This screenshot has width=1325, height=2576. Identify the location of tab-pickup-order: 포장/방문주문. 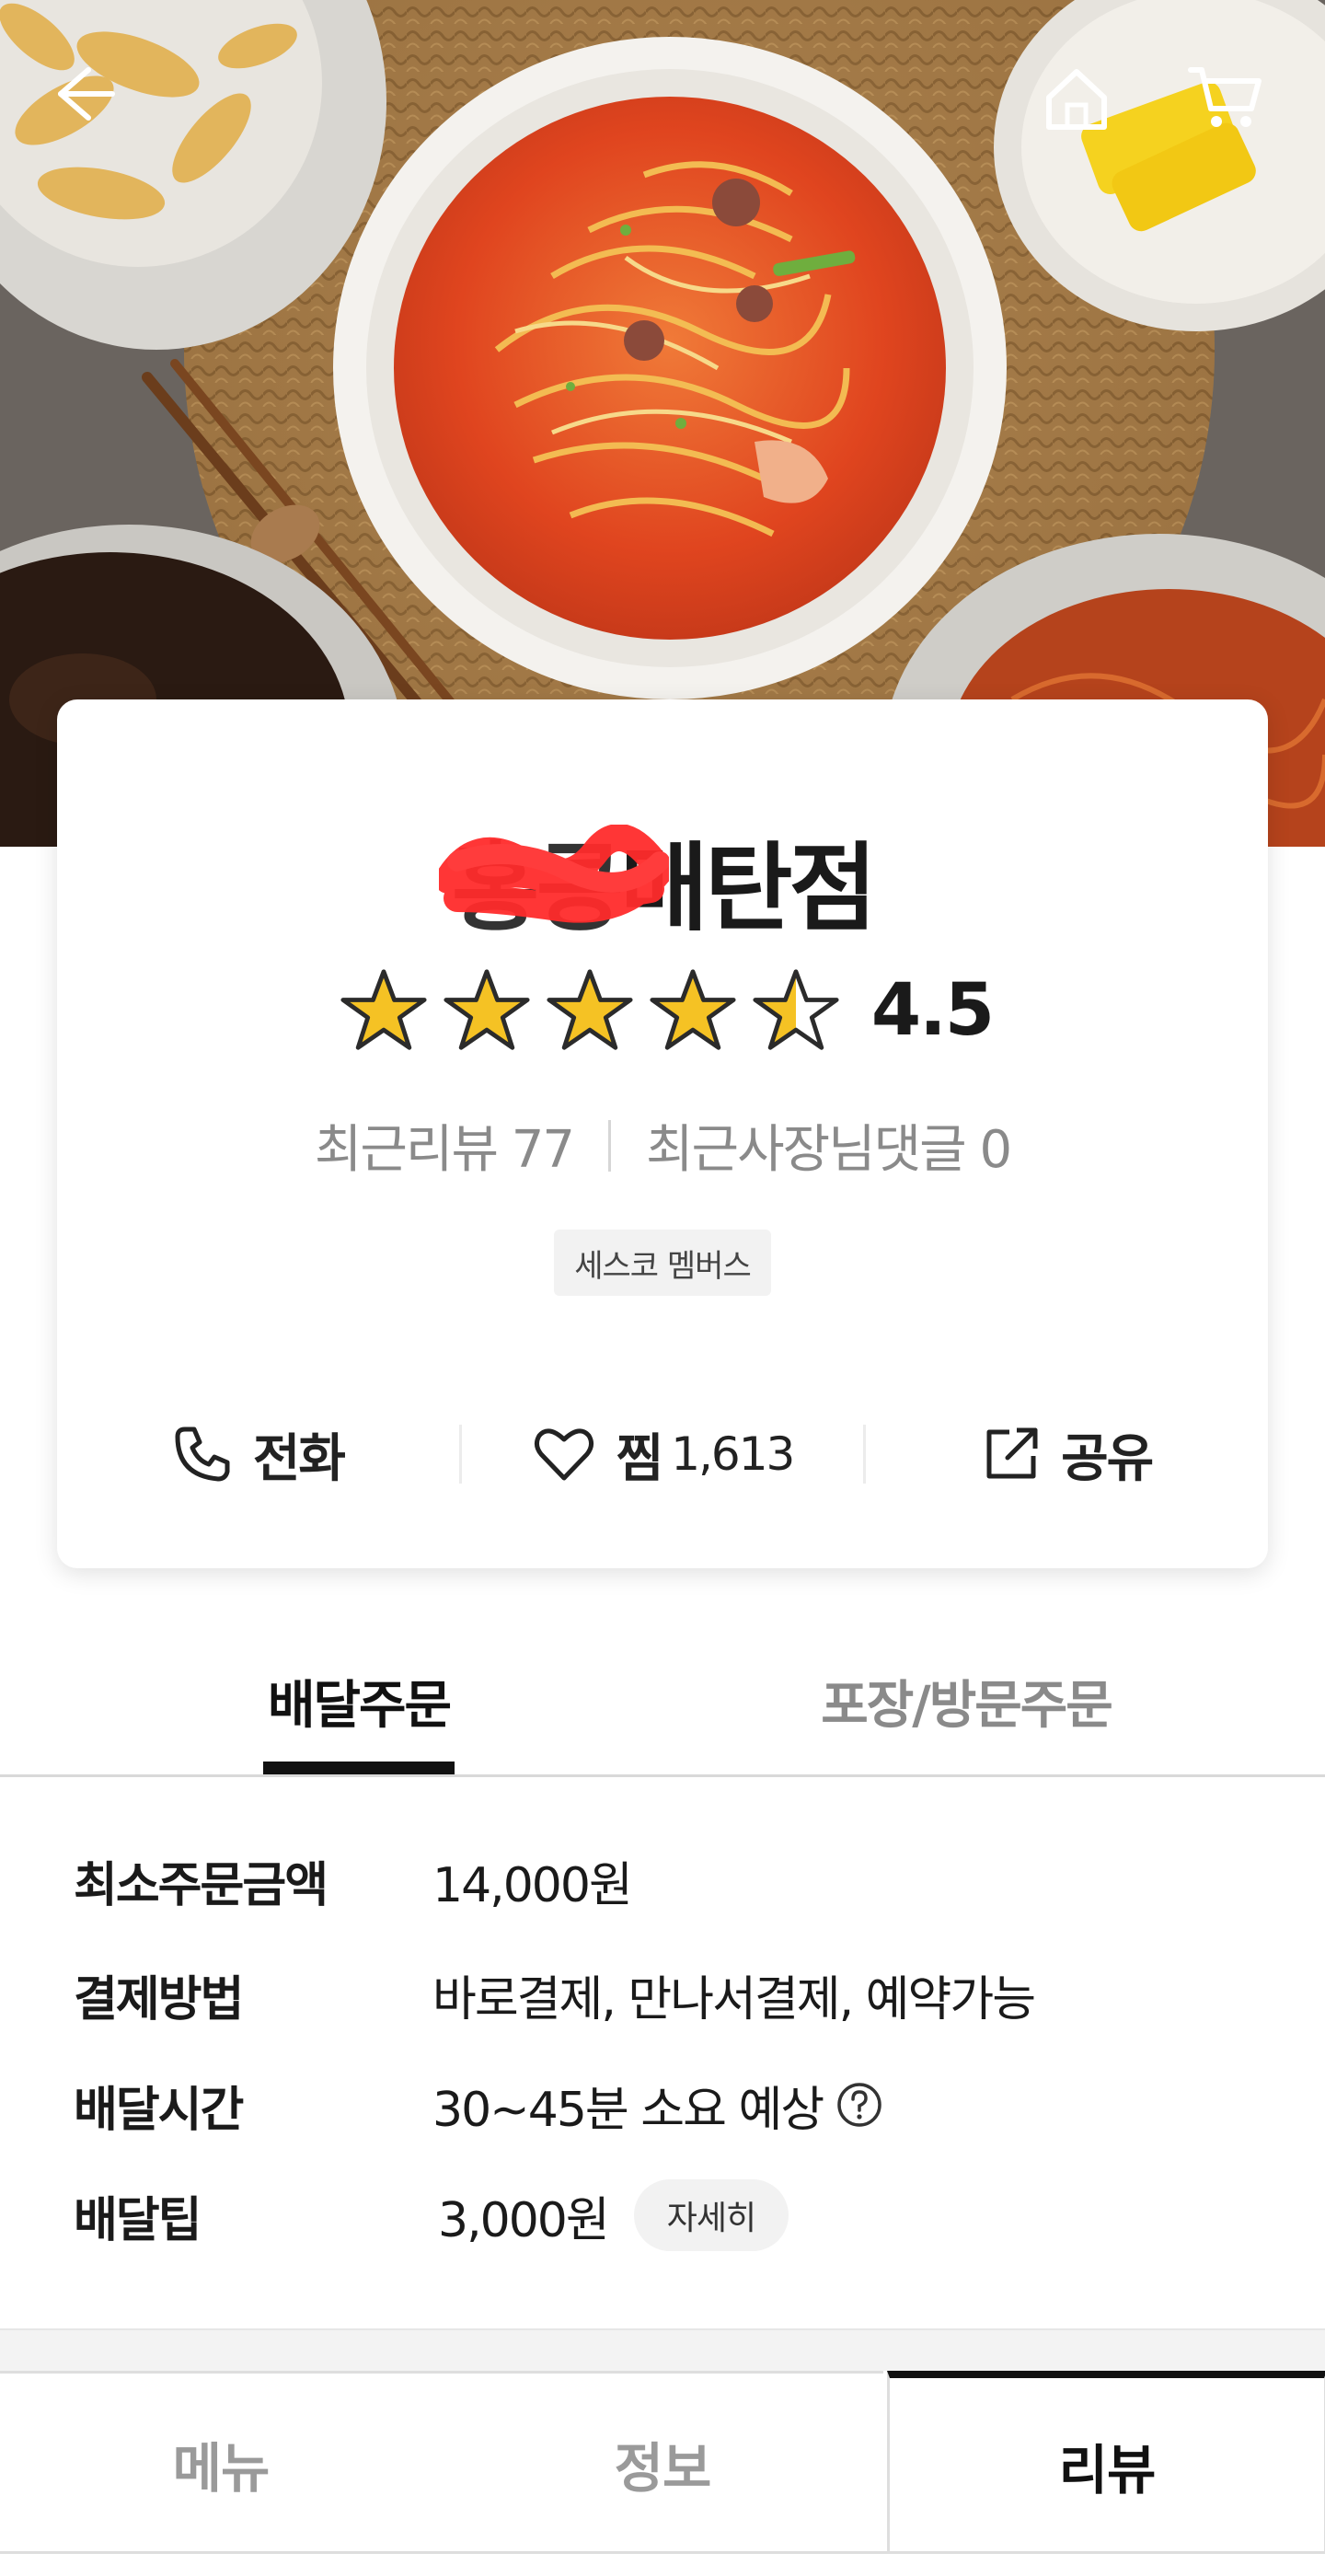
(966, 1698).